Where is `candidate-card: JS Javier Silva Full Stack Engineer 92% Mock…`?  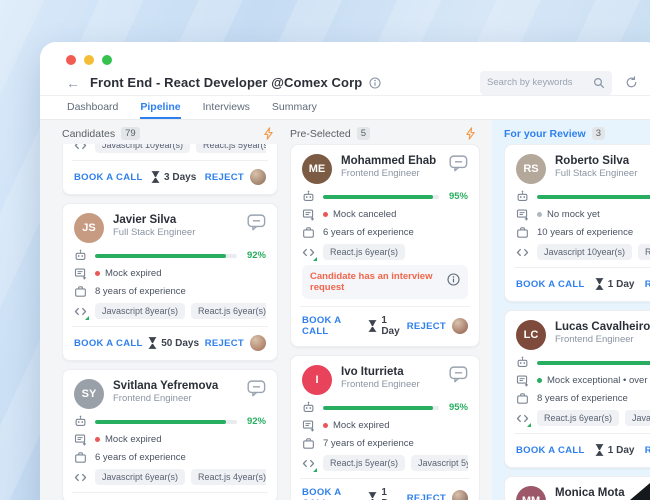 candidate-card: JS Javier Silva Full Stack Engineer 92% Mock… is located at coordinates (170, 282).